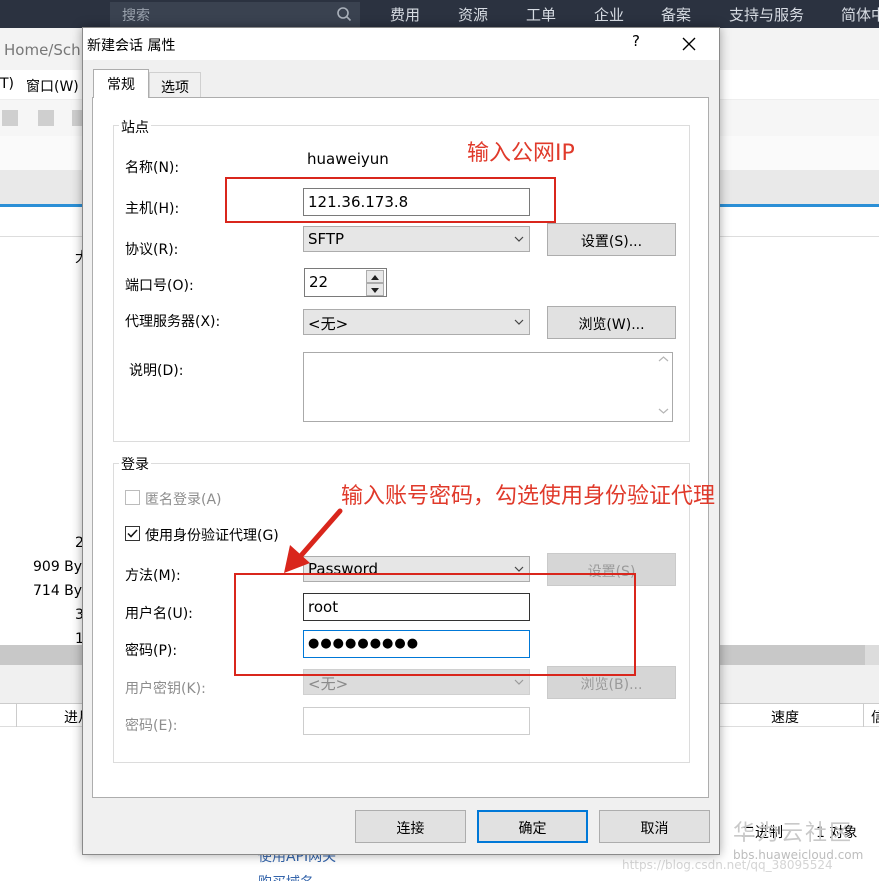 This screenshot has width=879, height=881. What do you see at coordinates (151, 726) in the screenshot?
I see `passphrase-label: 密码(E):` at bounding box center [151, 726].